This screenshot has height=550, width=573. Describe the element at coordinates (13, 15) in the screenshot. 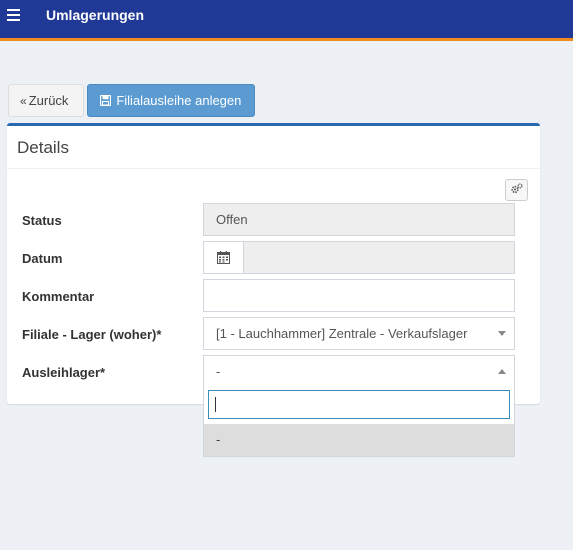

I see `hamburger-menu-icon` at that location.